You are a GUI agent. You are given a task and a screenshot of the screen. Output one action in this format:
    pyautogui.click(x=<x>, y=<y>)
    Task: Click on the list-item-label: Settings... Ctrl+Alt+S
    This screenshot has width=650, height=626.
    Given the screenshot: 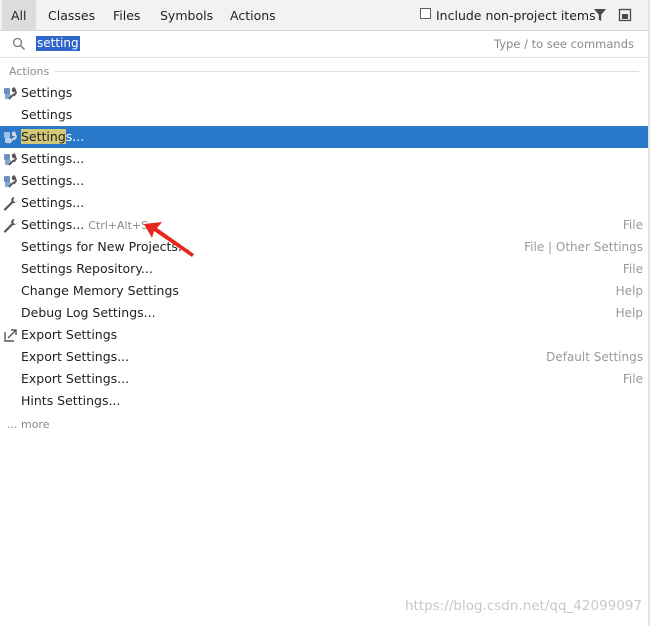 What is the action you would take?
    pyautogui.click(x=85, y=224)
    